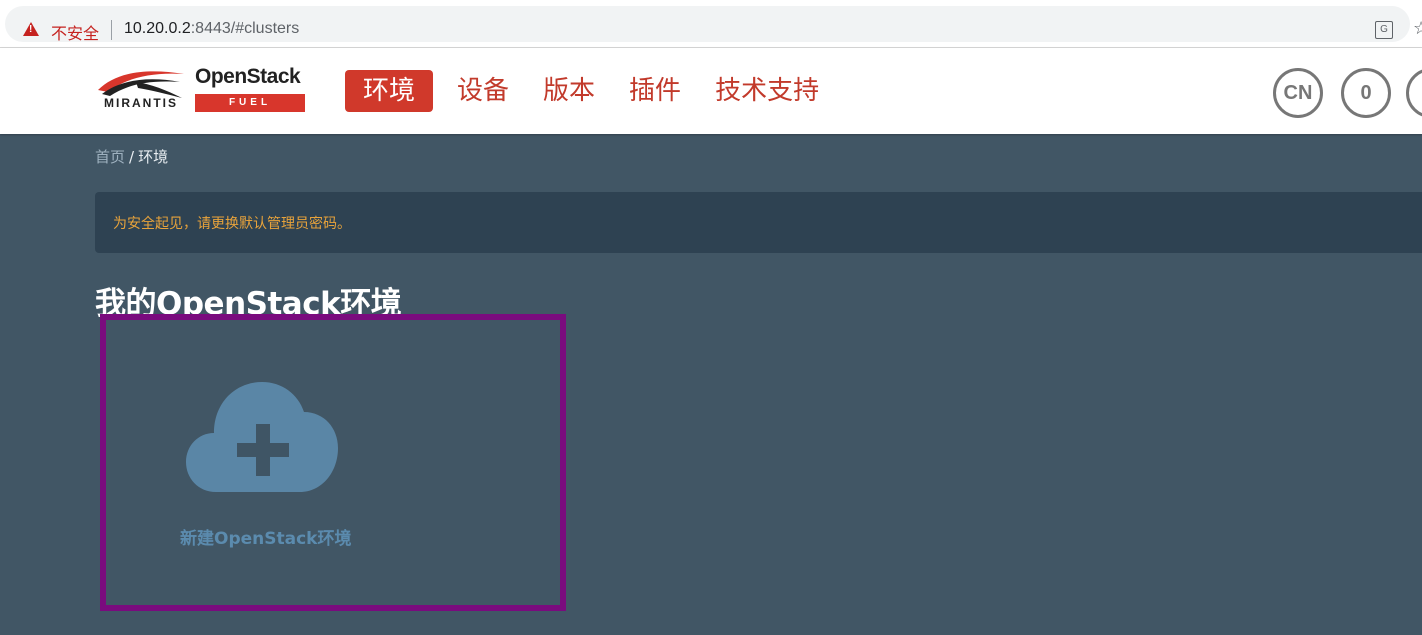  I want to click on cloud-plus-icon, so click(262, 437).